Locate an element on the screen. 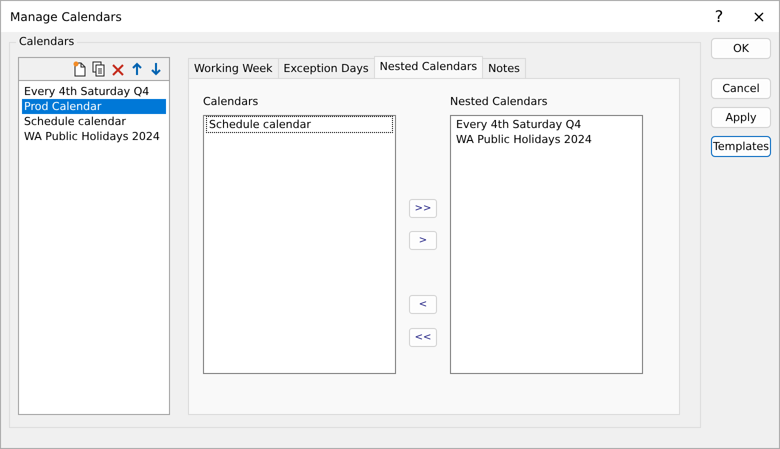  move-button: > is located at coordinates (423, 240).